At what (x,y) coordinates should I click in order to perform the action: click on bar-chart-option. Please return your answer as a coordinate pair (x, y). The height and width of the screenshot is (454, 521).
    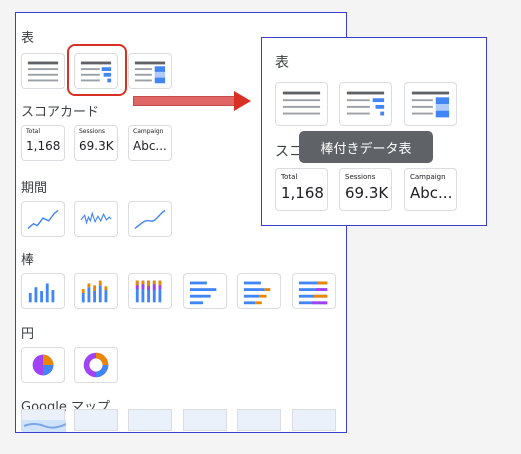
    Looking at the image, I should click on (205, 291).